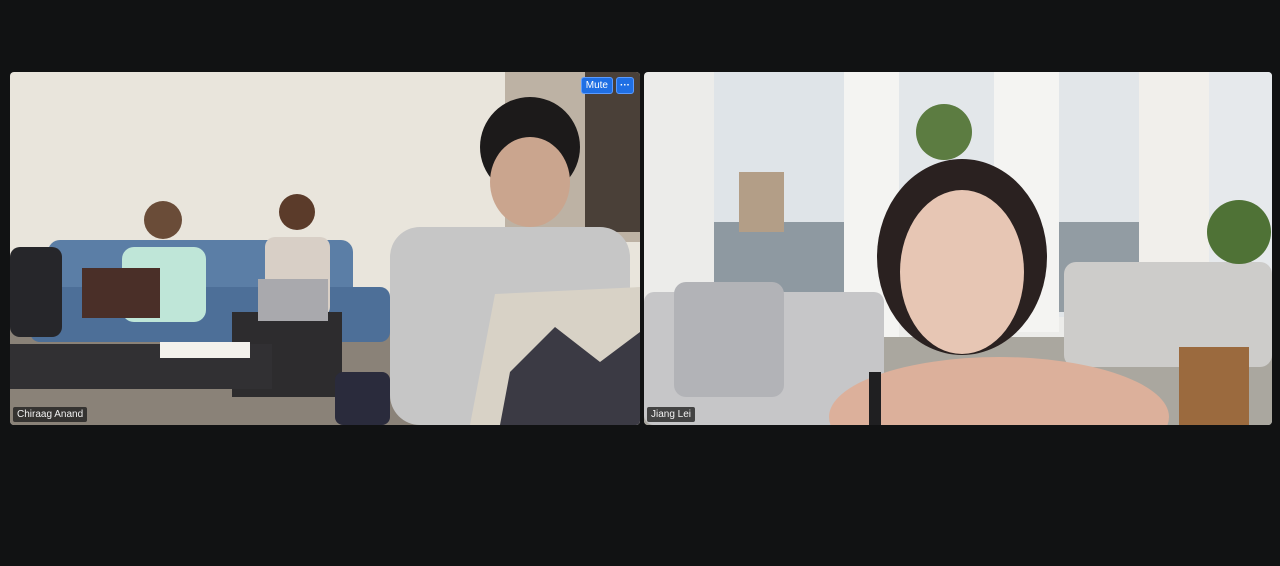 This screenshot has height=566, width=1280. Describe the element at coordinates (50, 414) in the screenshot. I see `participant-name-label: Chiraag Anand` at that location.